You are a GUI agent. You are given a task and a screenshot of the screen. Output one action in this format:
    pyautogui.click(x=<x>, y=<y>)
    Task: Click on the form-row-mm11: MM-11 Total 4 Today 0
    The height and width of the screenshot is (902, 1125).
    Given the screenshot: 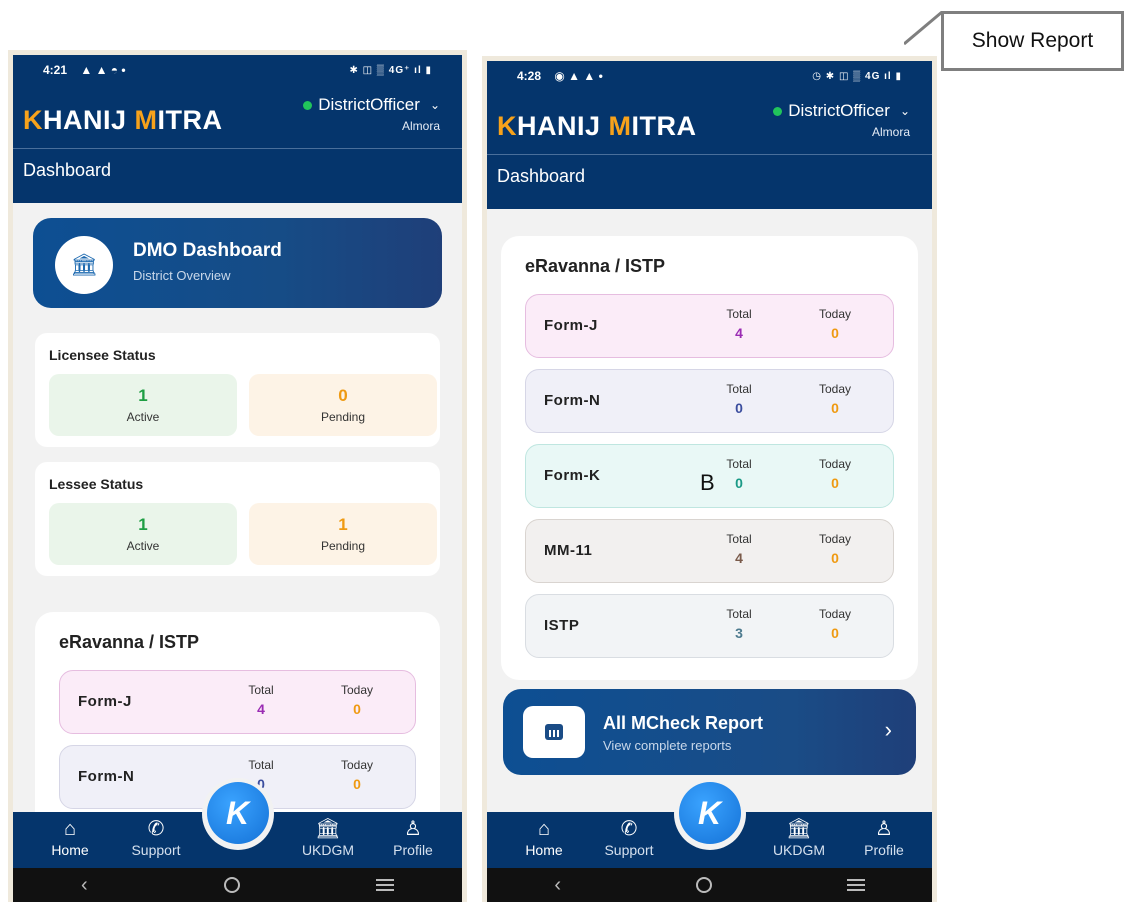 What is the action you would take?
    pyautogui.click(x=709, y=551)
    